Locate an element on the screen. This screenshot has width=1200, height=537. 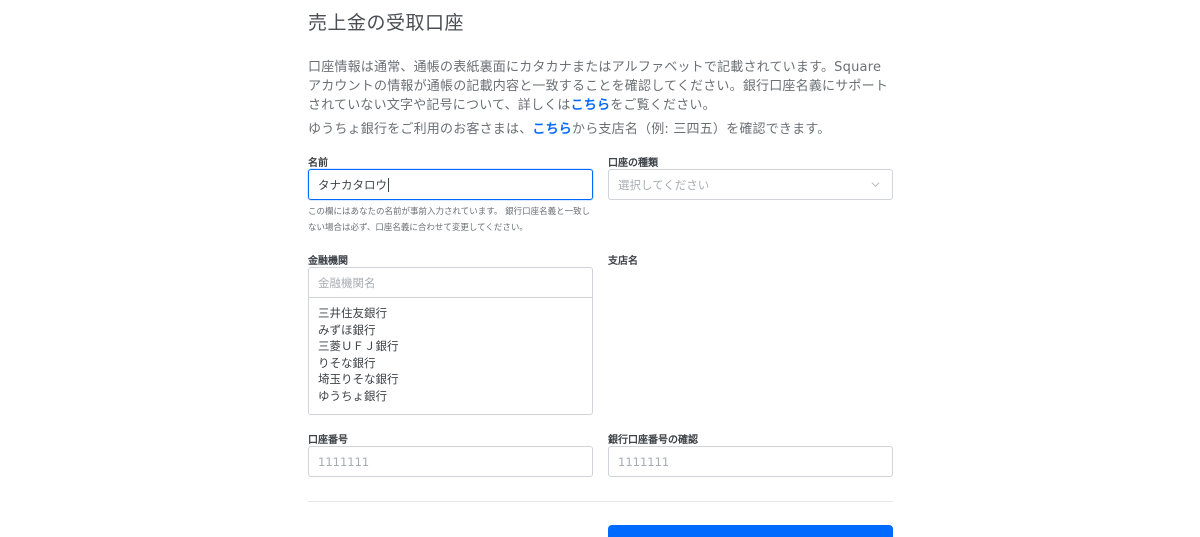
account-number-confirm-input: 1111111 is located at coordinates (750, 461).